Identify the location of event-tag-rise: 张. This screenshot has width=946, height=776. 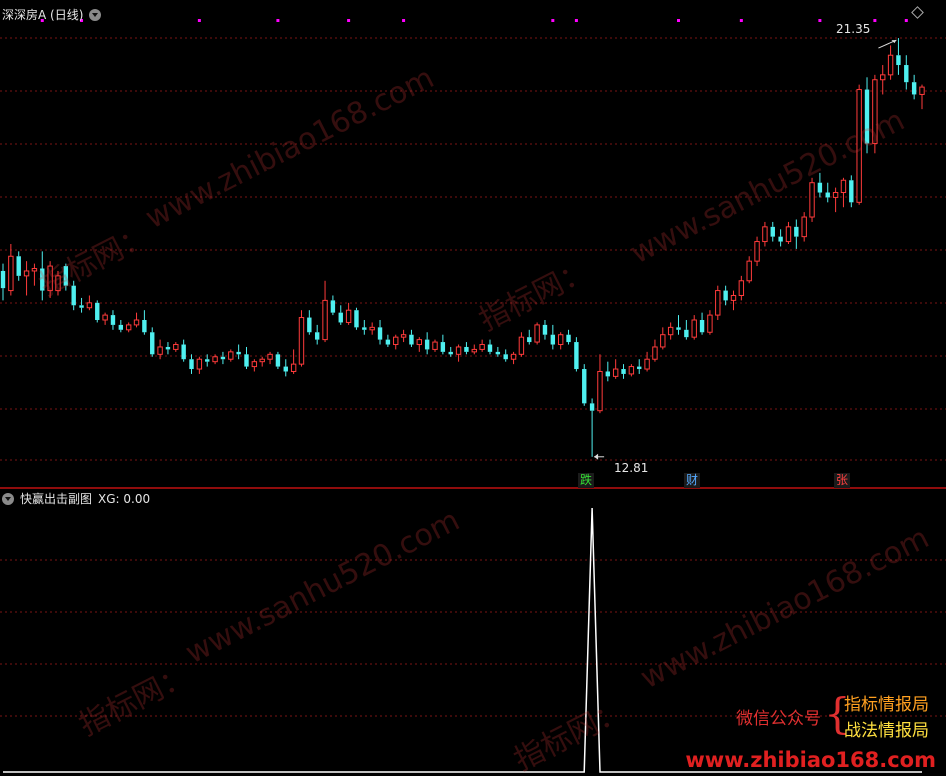
(842, 480).